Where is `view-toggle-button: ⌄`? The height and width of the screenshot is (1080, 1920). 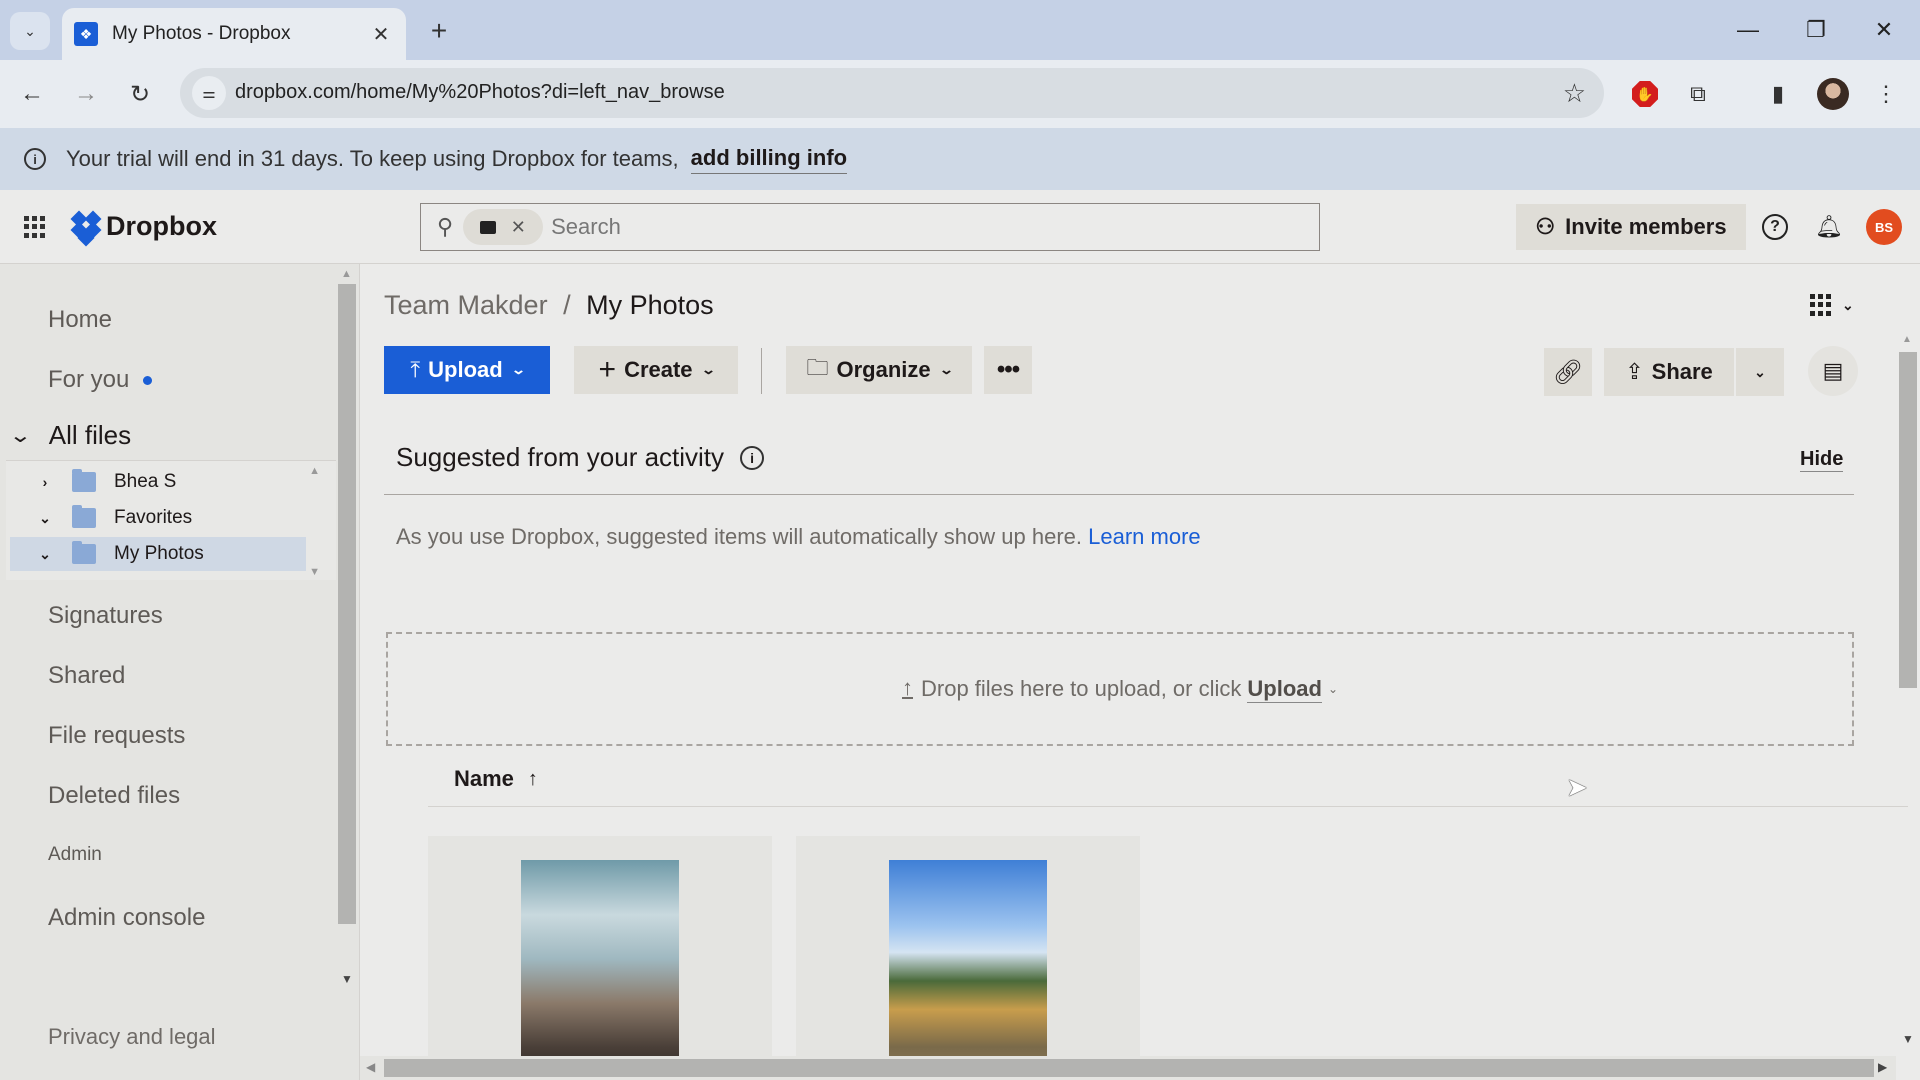 view-toggle-button: ⌄ is located at coordinates (1832, 305).